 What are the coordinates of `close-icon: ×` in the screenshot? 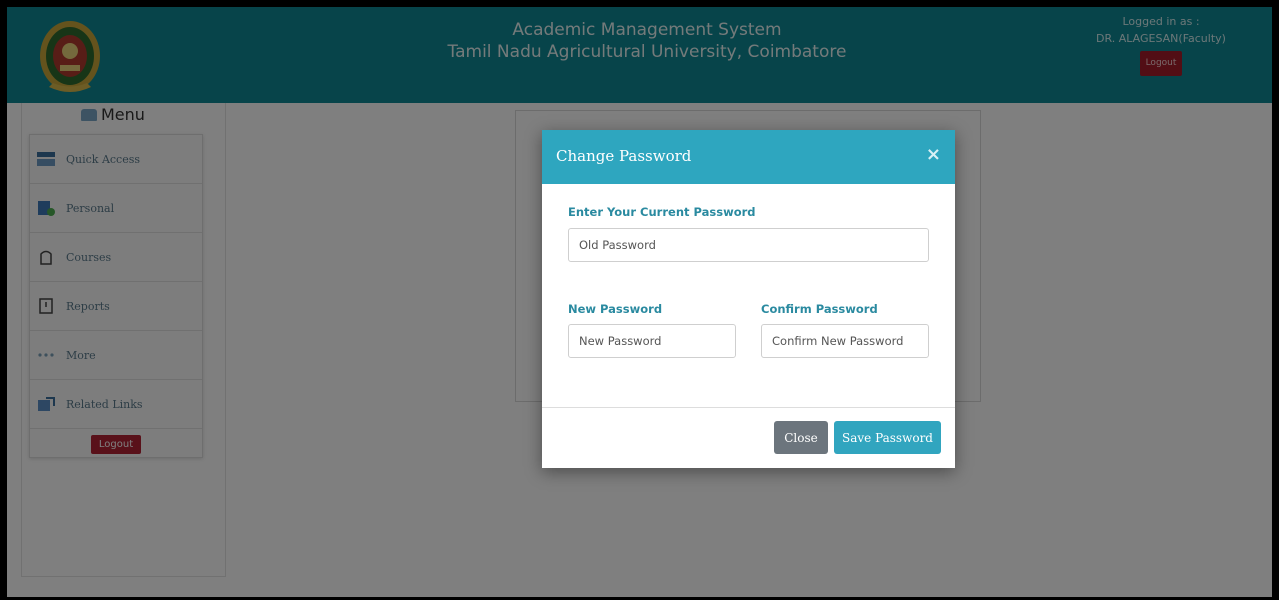 It's located at (933, 154).